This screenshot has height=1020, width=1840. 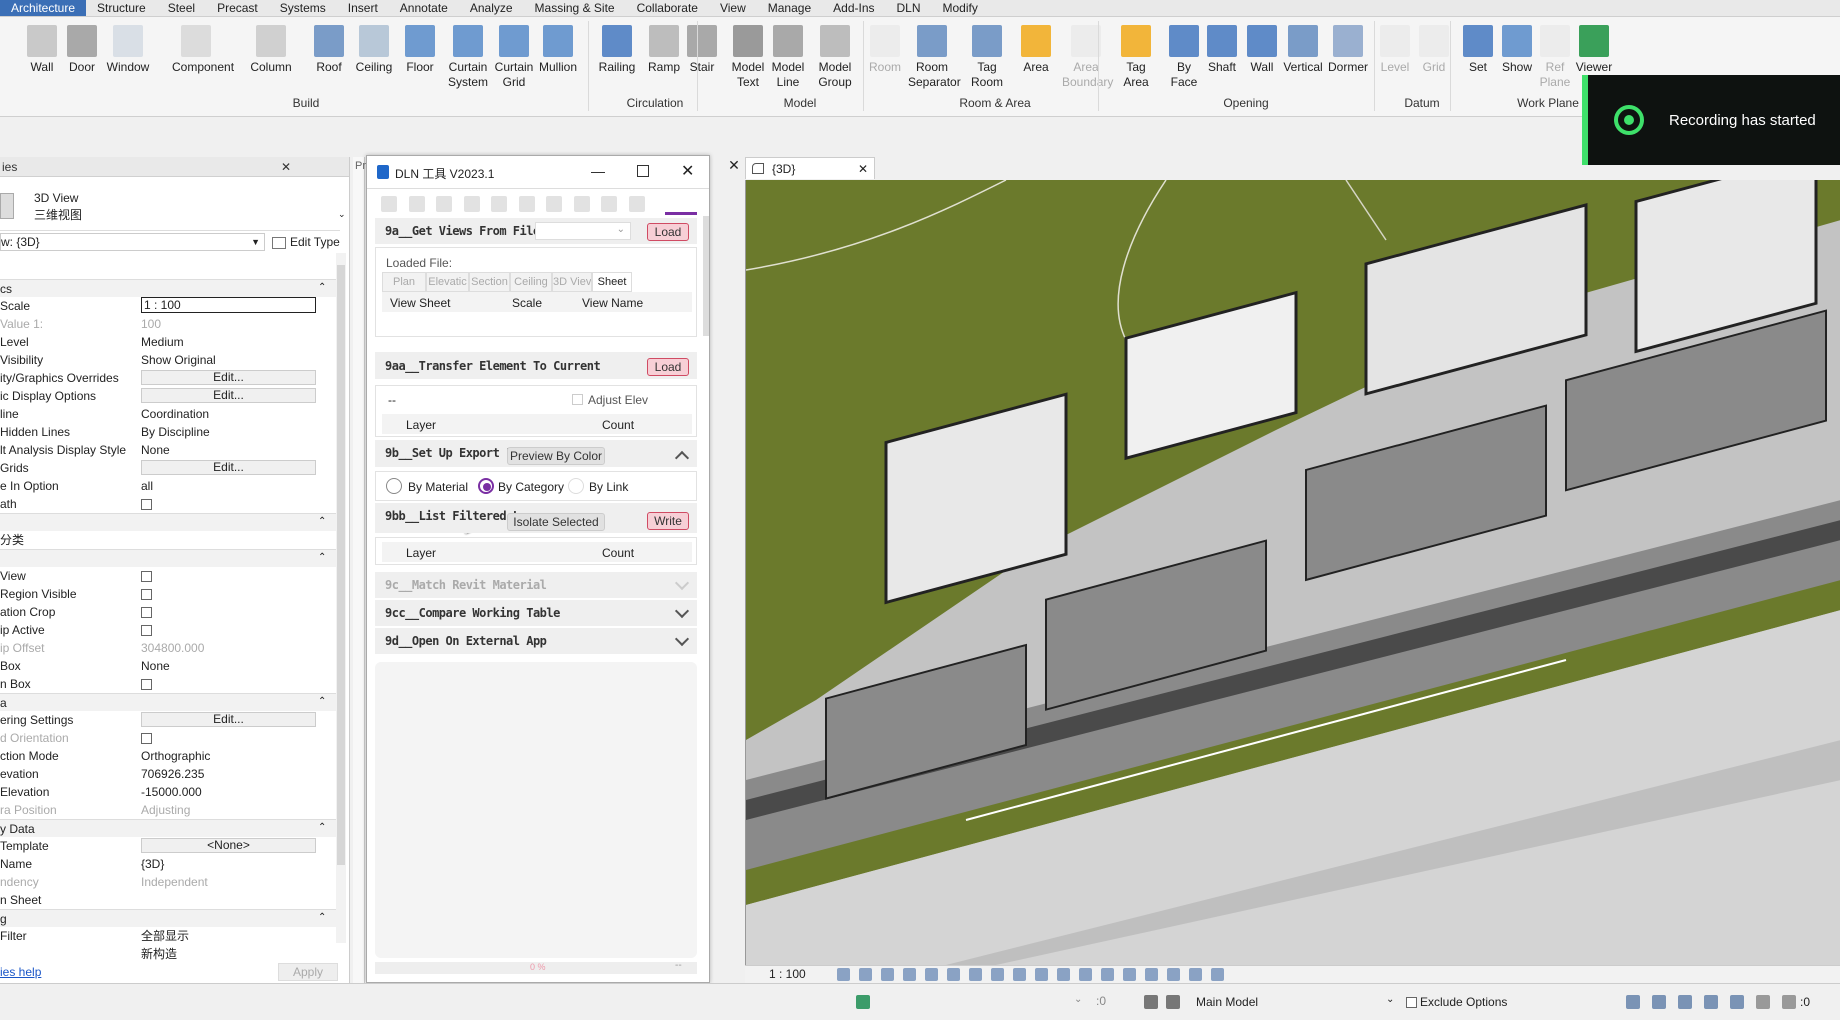 I want to click on ribbon-tab-modify: Modify, so click(x=960, y=8).